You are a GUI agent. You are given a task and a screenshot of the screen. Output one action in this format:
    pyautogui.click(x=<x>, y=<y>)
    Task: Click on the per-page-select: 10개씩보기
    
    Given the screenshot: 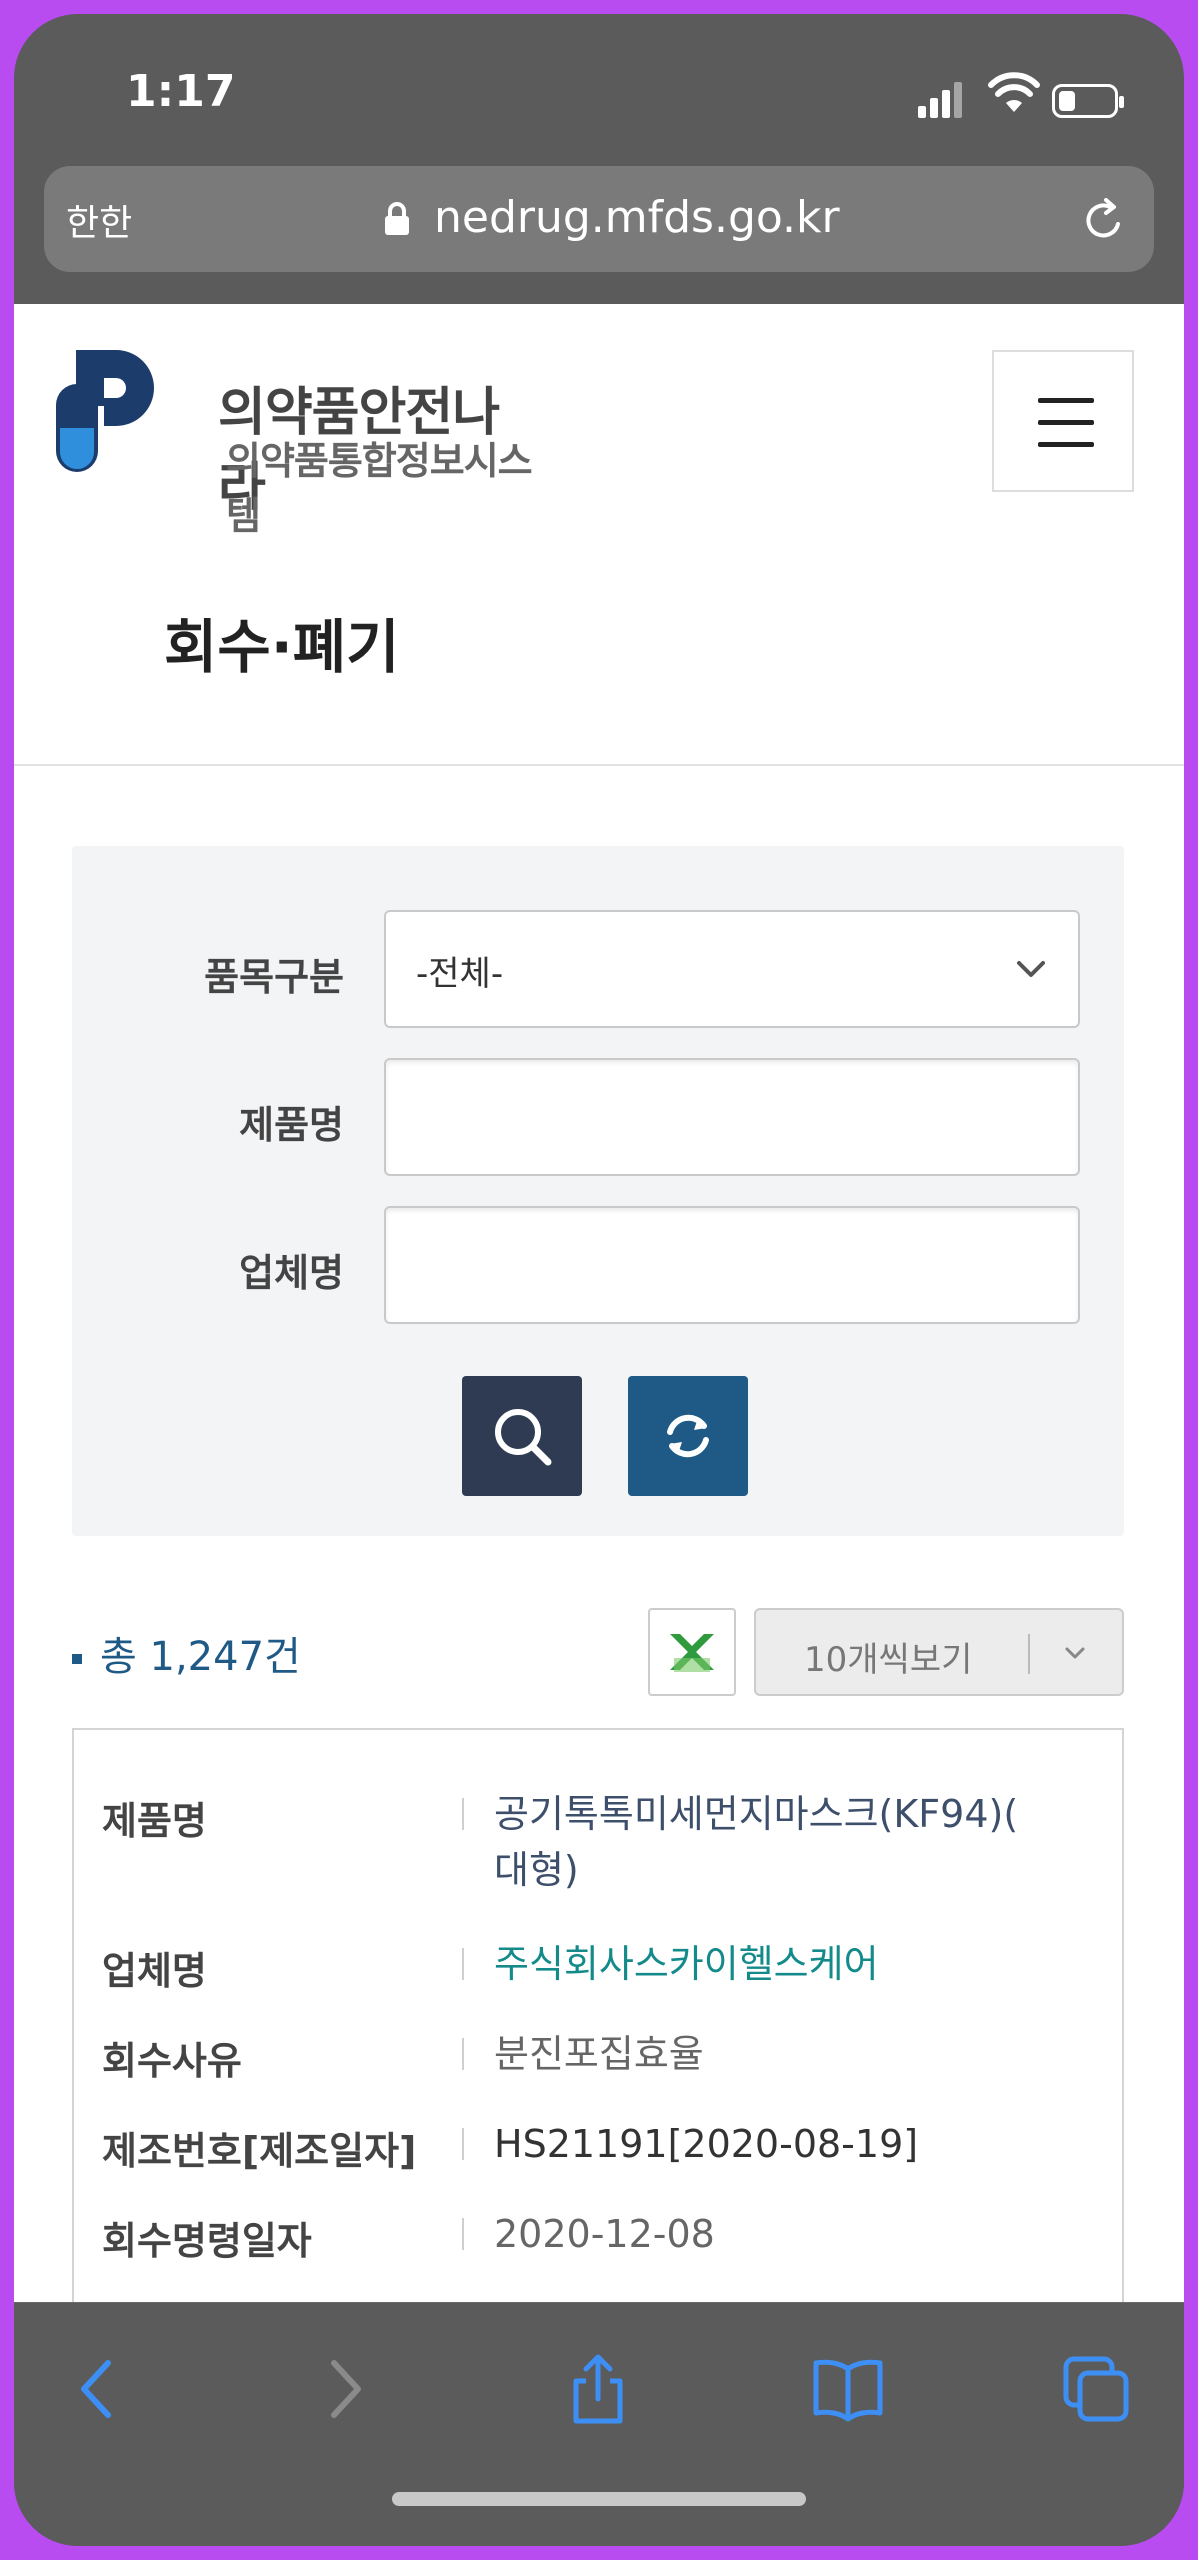 What is the action you would take?
    pyautogui.click(x=939, y=1652)
    